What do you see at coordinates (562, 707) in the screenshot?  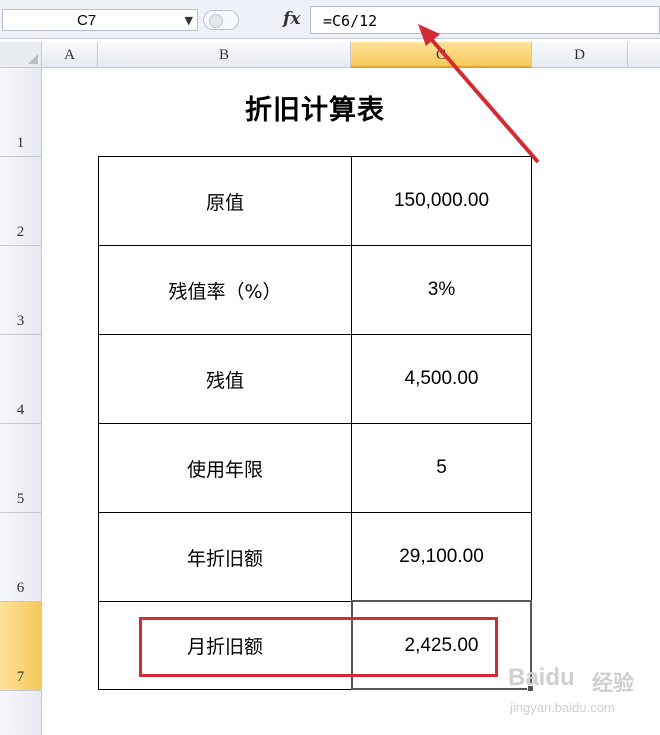 I see `watermark-url: jingyan.baidu.com` at bounding box center [562, 707].